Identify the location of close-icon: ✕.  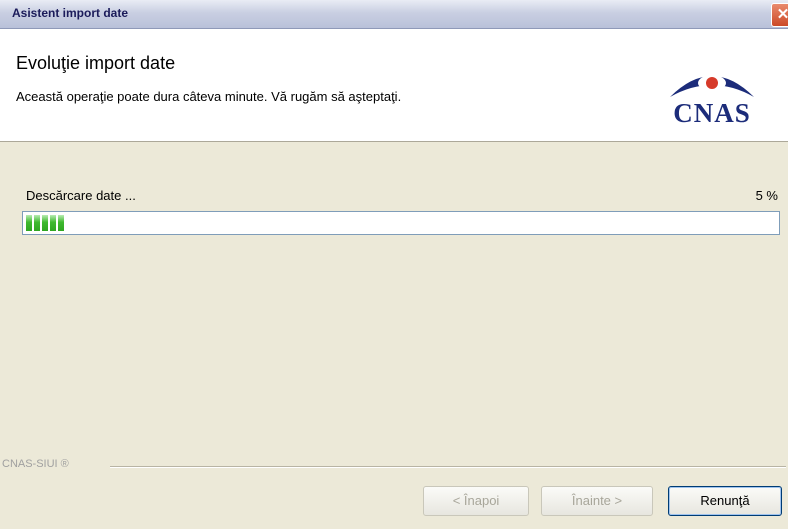
(782, 14).